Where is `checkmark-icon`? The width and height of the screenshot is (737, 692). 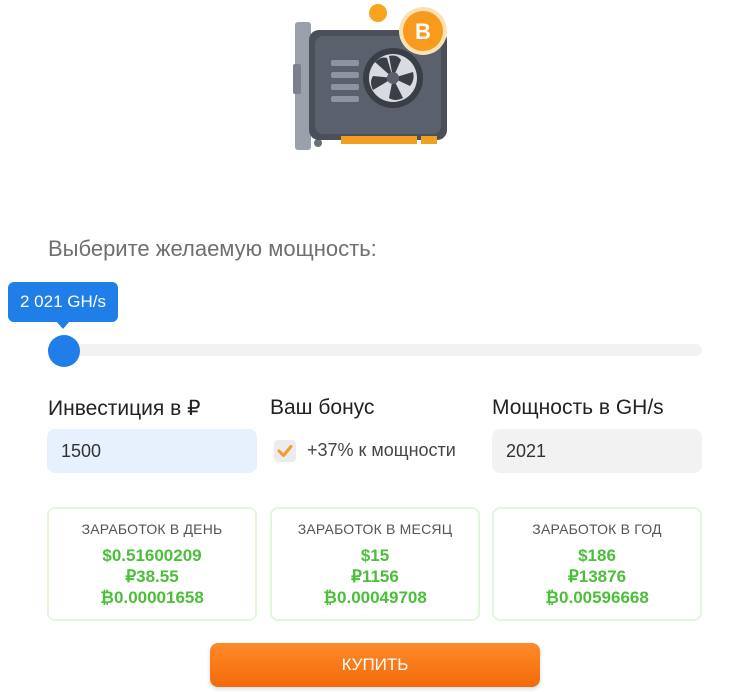
checkmark-icon is located at coordinates (285, 451).